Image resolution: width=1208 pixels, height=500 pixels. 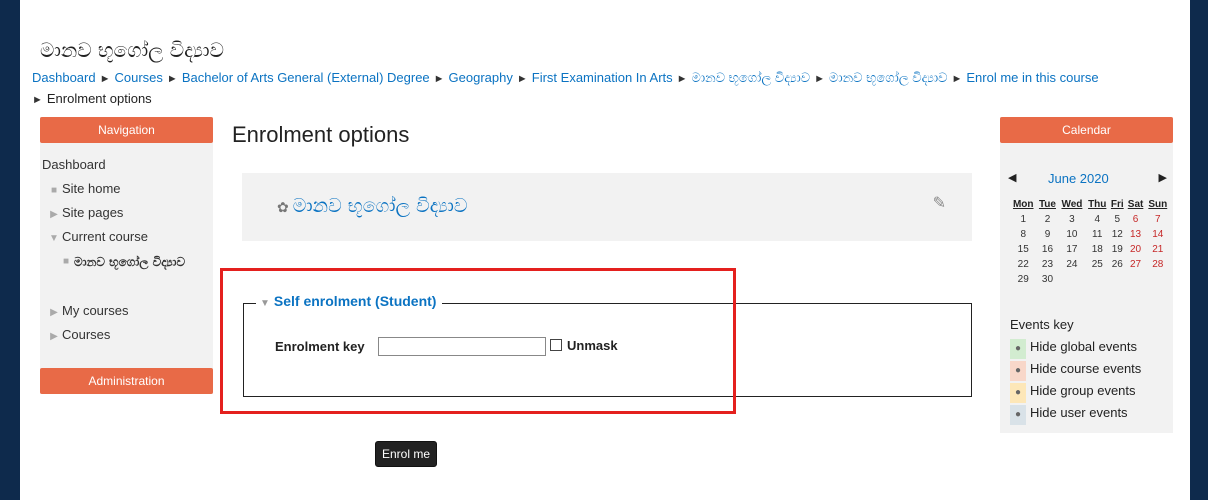 I want to click on calendar-week: 1234567, so click(x=1090, y=219).